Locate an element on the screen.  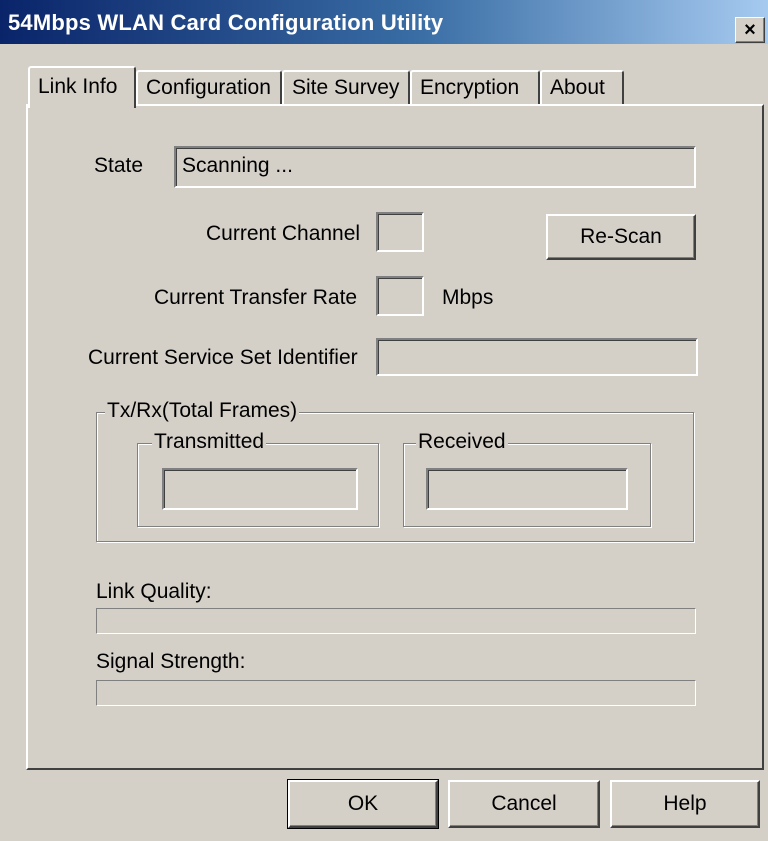
close-icon: × is located at coordinates (750, 30).